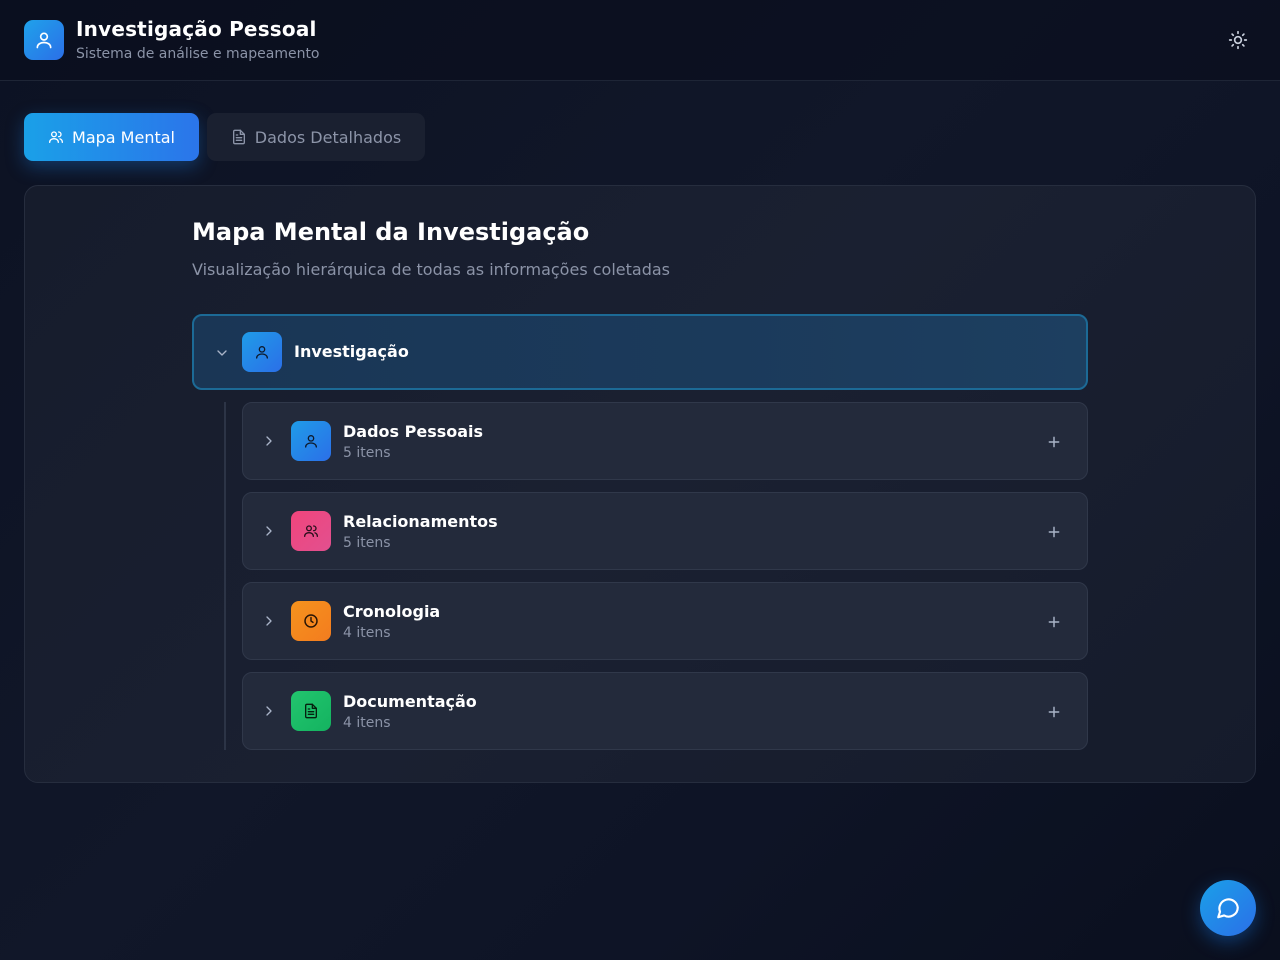  I want to click on chevron-down-icon, so click(222, 353).